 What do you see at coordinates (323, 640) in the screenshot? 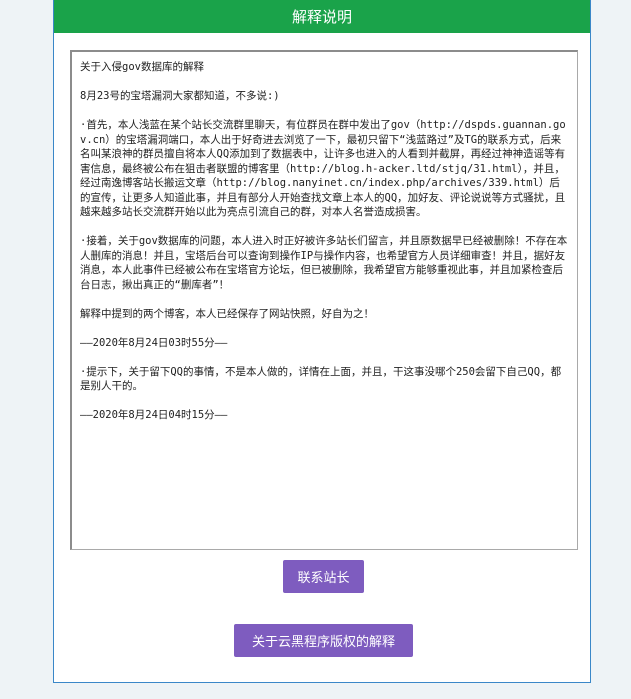
I see `copyright-explanation-button: 关于云黑程序版权的解释` at bounding box center [323, 640].